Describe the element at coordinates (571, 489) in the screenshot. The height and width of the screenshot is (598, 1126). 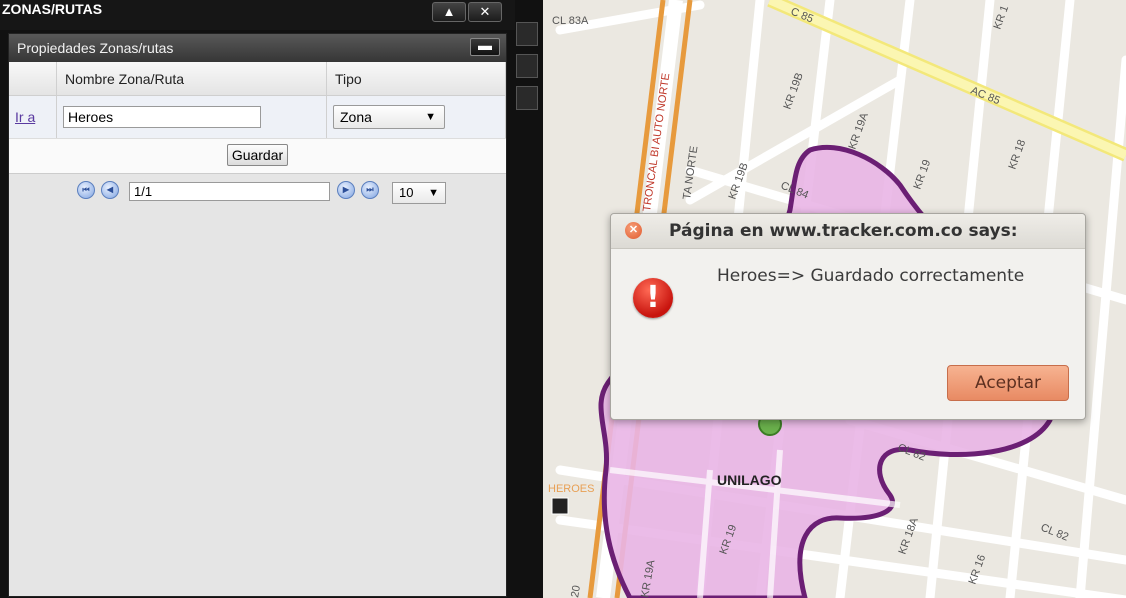
I see `map-label: HEROES` at that location.